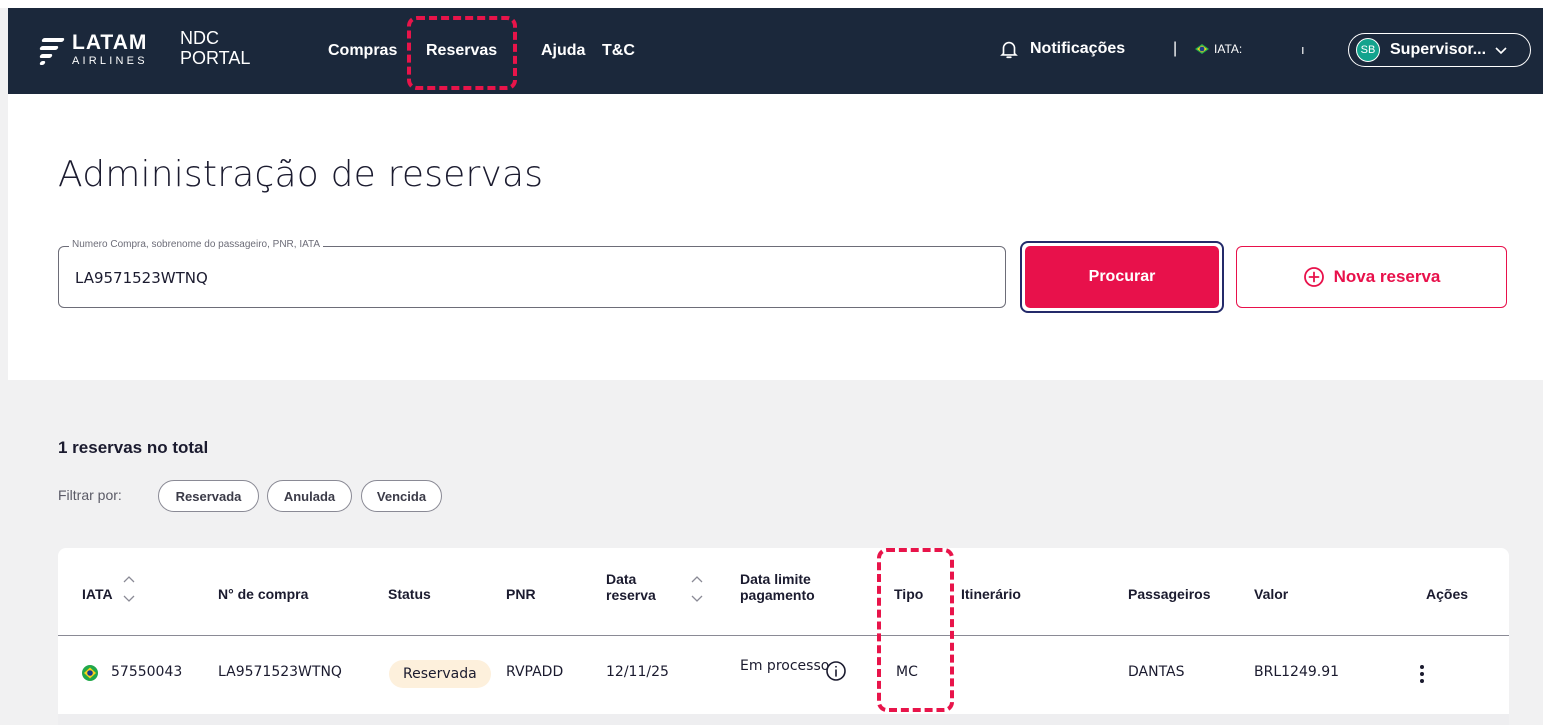 The width and height of the screenshot is (1543, 725). I want to click on search-button: Procurar, so click(1122, 277).